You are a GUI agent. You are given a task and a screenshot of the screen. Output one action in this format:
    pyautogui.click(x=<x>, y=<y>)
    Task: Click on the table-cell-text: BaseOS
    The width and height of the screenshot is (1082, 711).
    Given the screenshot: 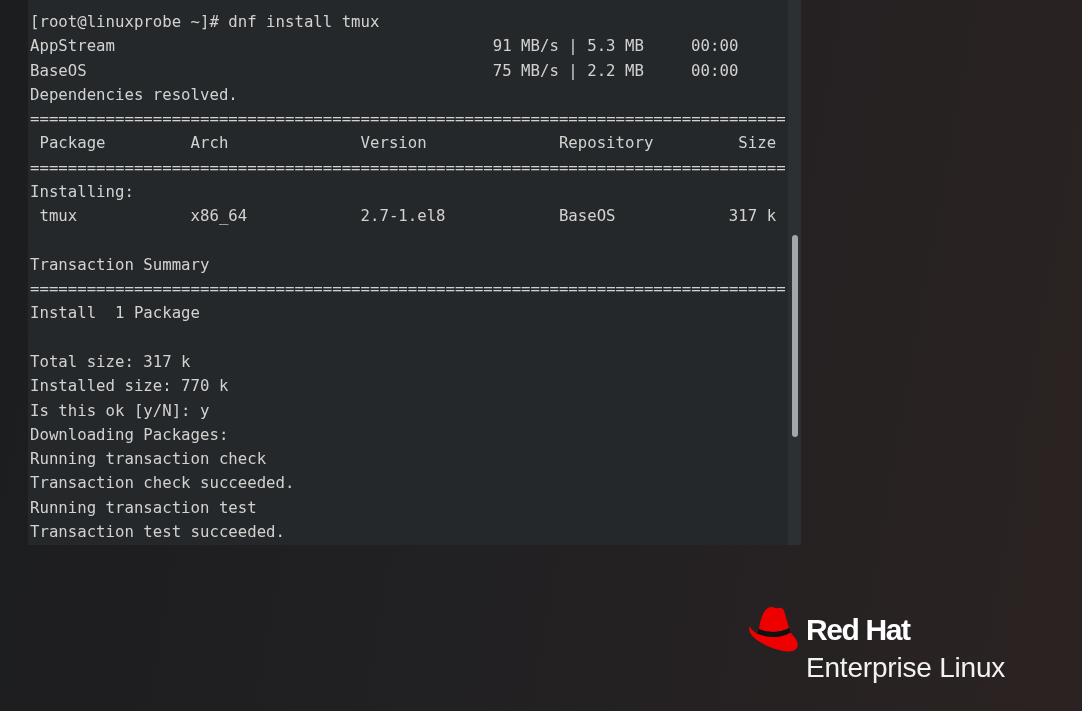 What is the action you would take?
    pyautogui.click(x=587, y=216)
    